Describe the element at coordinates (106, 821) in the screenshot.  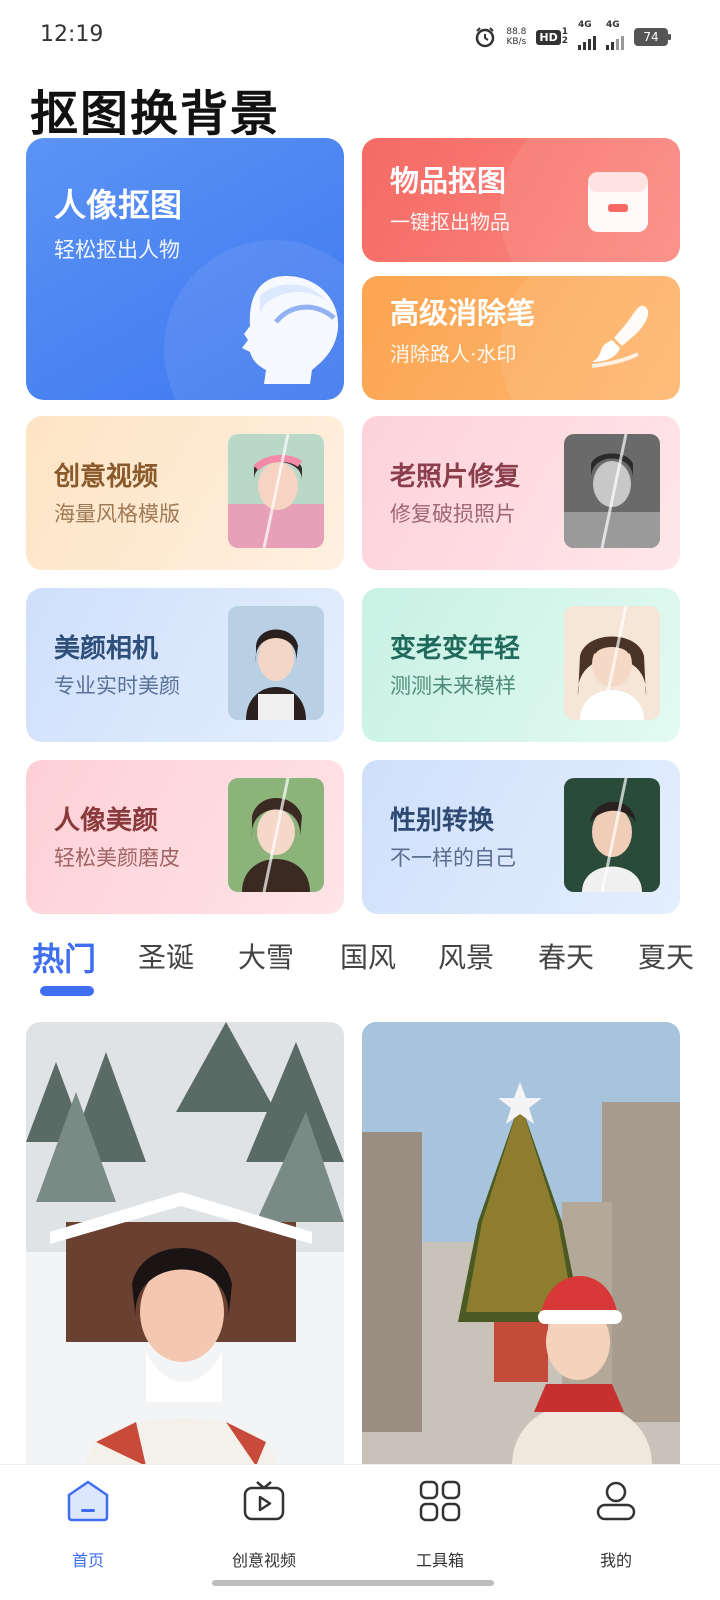
I see `portrait-beauty-title: 人像美颜` at that location.